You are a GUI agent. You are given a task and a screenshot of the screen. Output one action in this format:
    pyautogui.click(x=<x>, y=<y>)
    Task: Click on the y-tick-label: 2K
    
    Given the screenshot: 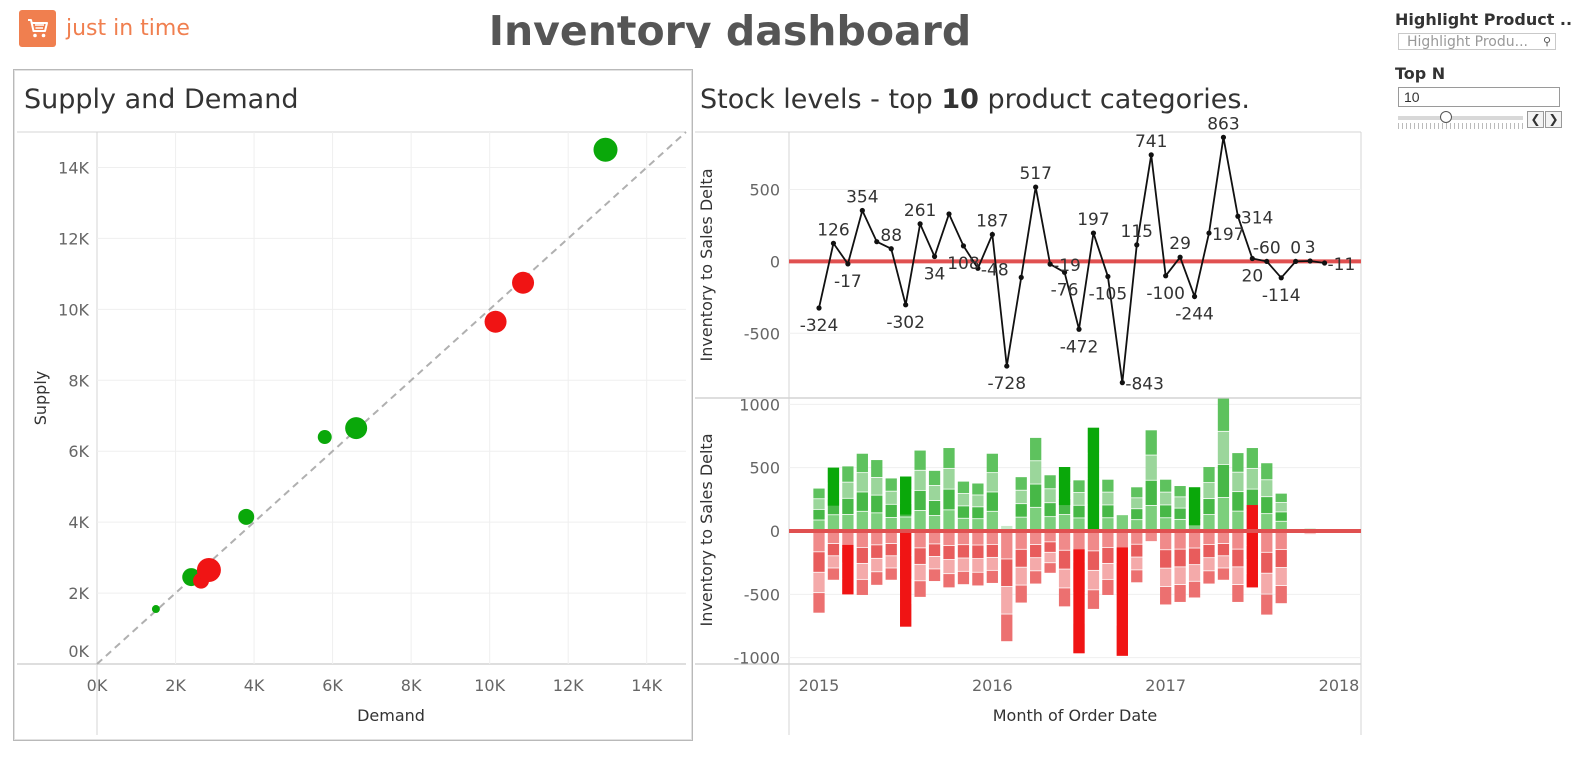 What is the action you would take?
    pyautogui.click(x=78, y=593)
    